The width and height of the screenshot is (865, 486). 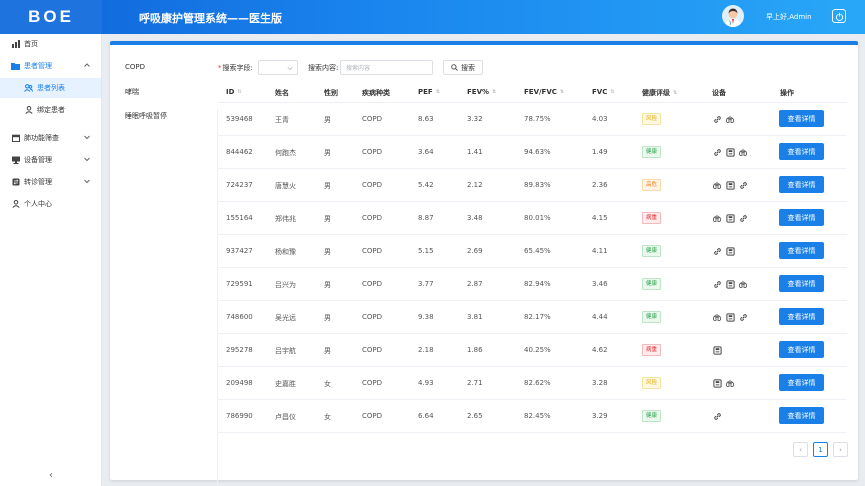 What do you see at coordinates (278, 67) in the screenshot?
I see `search-field-select` at bounding box center [278, 67].